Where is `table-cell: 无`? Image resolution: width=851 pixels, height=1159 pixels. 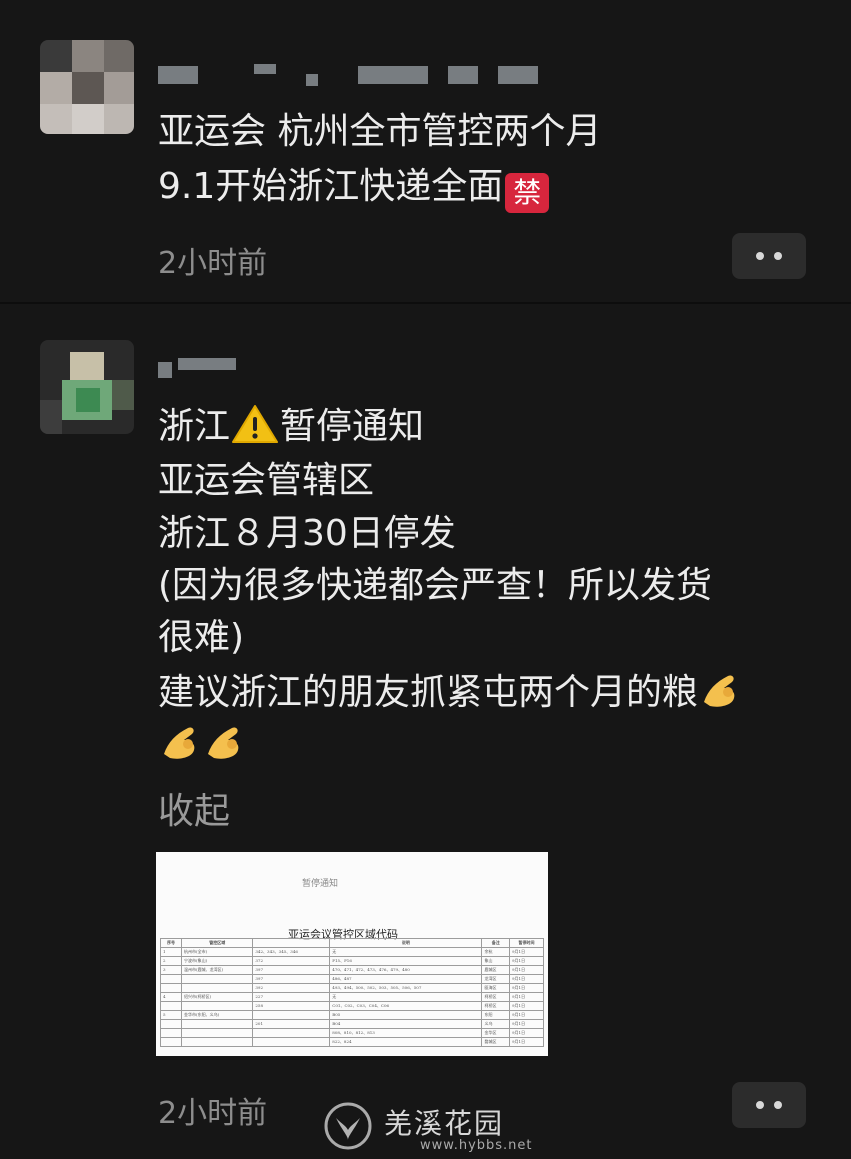 table-cell: 无 is located at coordinates (406, 997).